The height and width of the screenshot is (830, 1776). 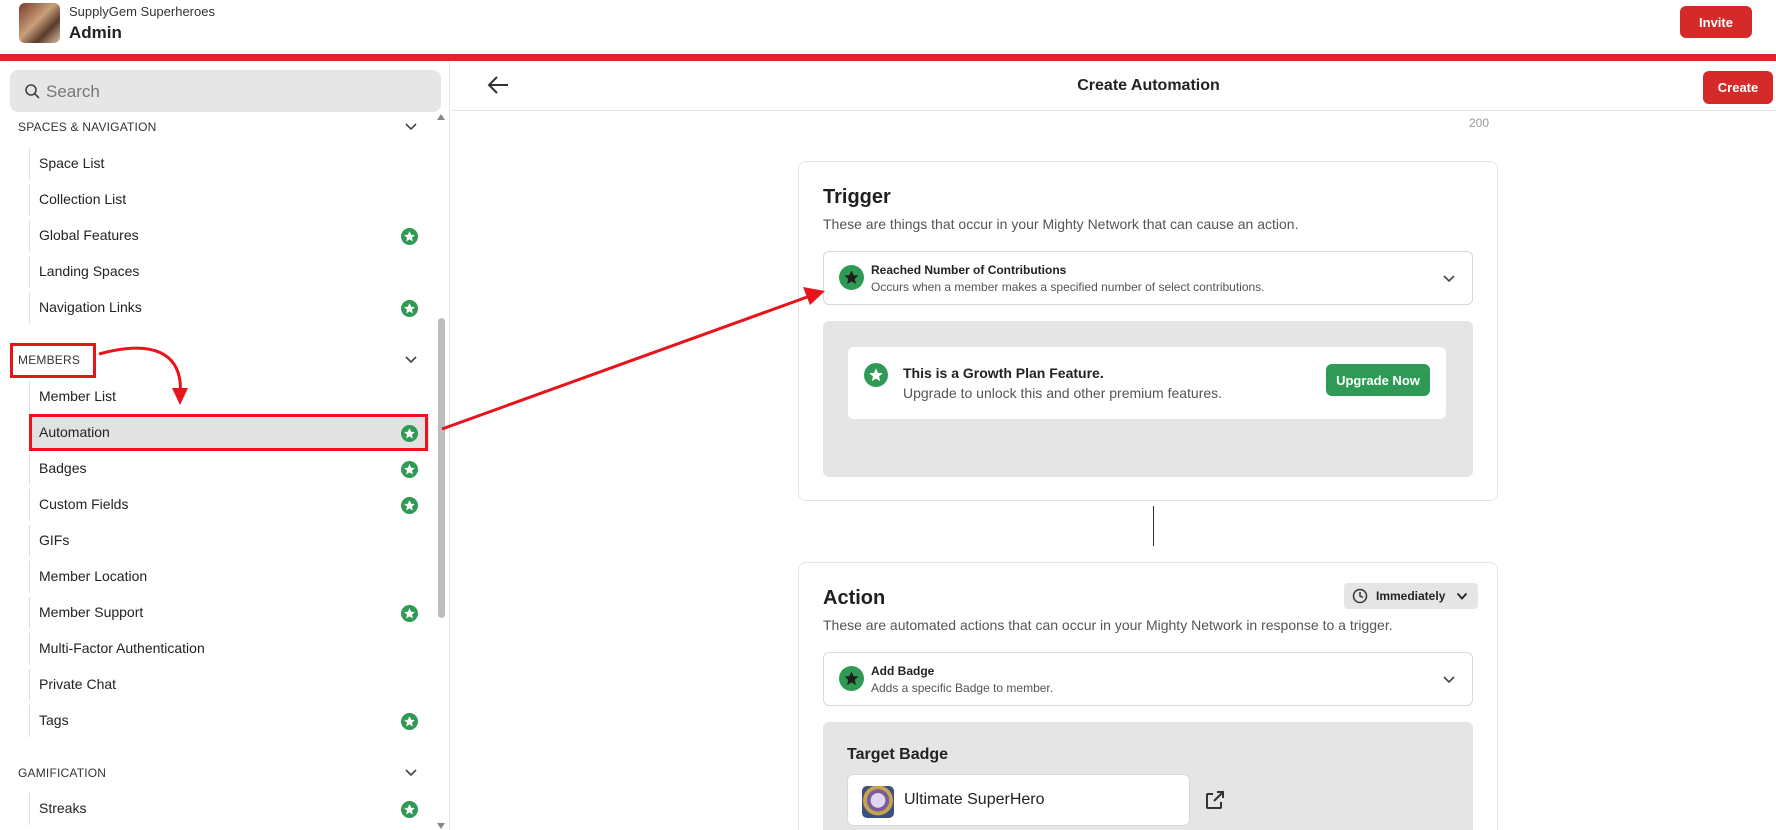 I want to click on search-input: Search, so click(x=225, y=91).